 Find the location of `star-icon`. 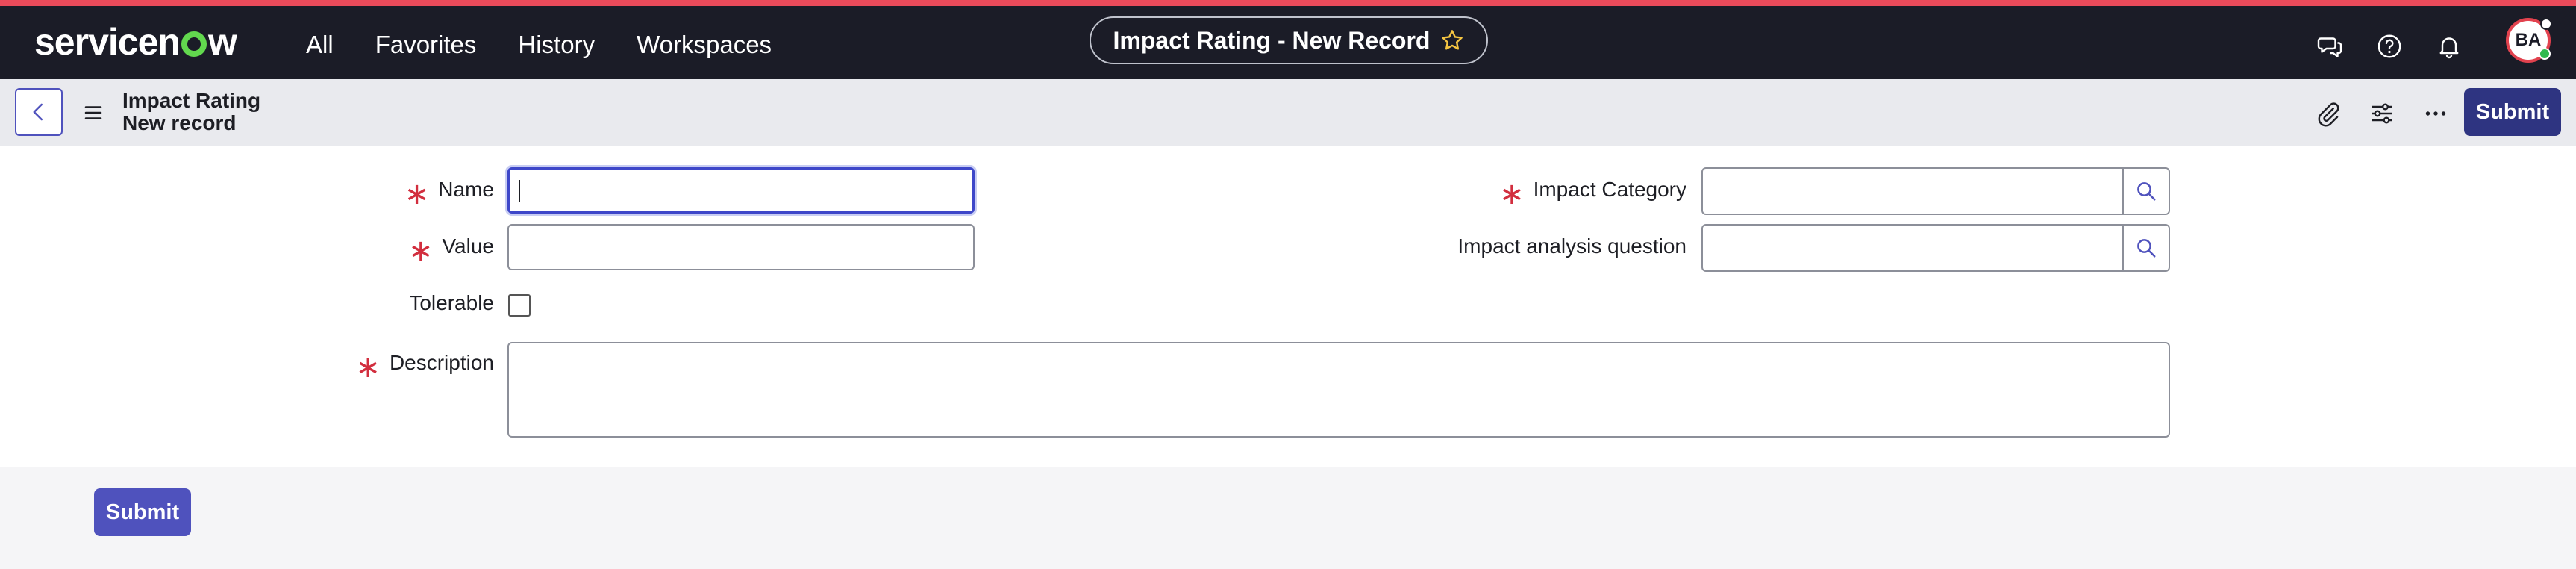

star-icon is located at coordinates (1452, 40).